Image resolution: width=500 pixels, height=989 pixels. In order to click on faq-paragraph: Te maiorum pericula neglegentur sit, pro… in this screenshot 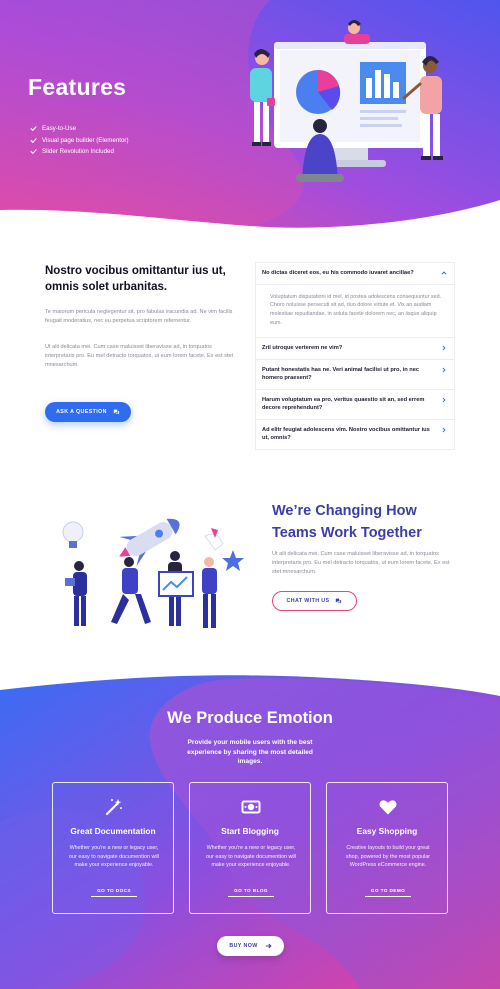, I will do `click(139, 316)`.